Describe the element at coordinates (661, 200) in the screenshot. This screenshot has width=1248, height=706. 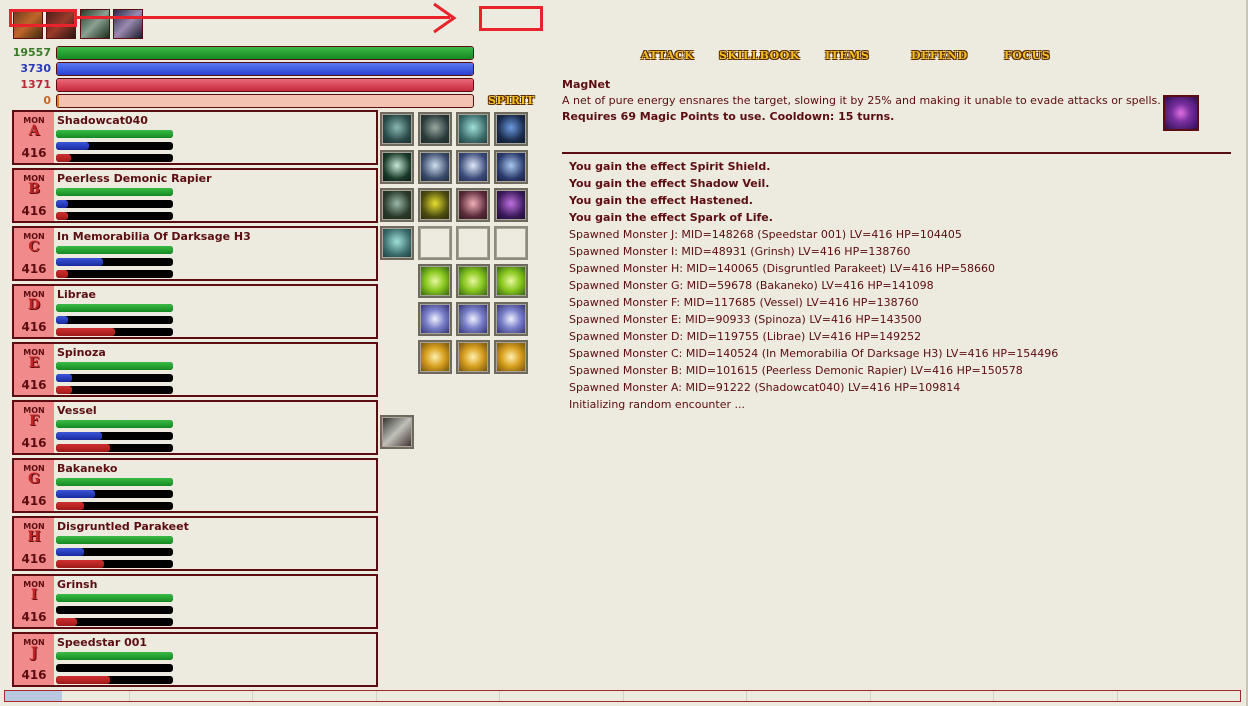
I see `log-line: You gain the effect Hastened.` at that location.